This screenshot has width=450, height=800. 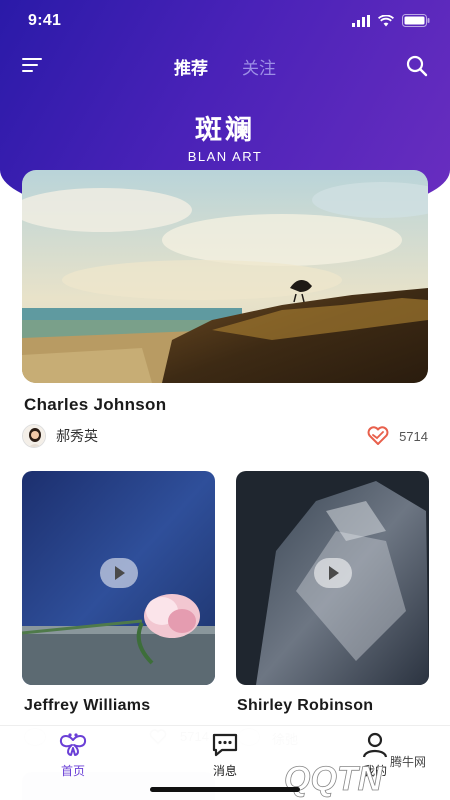 What do you see at coordinates (225, 745) in the screenshot?
I see `message-icon` at bounding box center [225, 745].